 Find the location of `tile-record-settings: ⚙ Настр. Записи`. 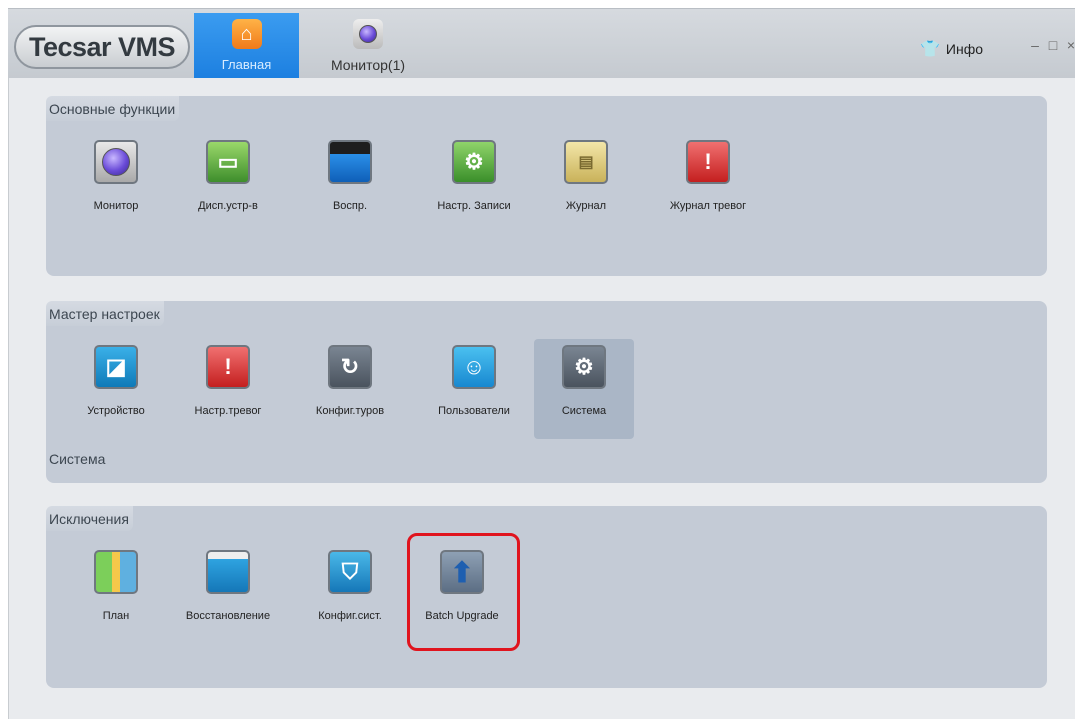

tile-record-settings: ⚙ Настр. Записи is located at coordinates (474, 184).